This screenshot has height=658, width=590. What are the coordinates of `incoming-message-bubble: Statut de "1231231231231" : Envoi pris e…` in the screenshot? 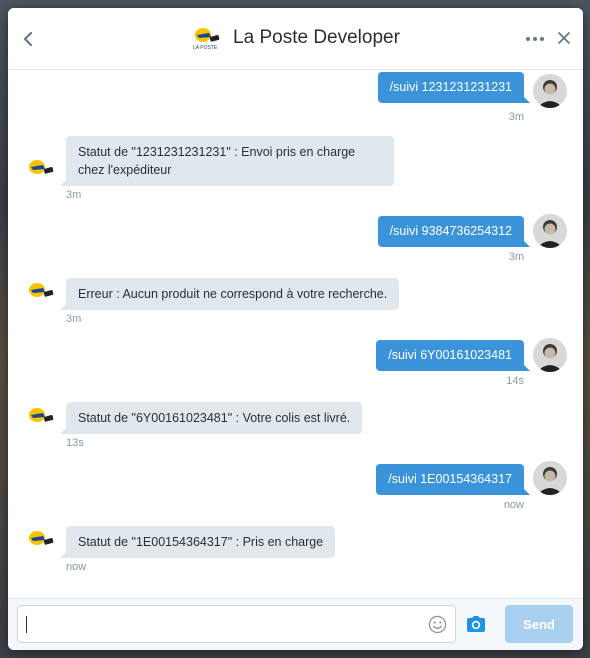 It's located at (227, 161).